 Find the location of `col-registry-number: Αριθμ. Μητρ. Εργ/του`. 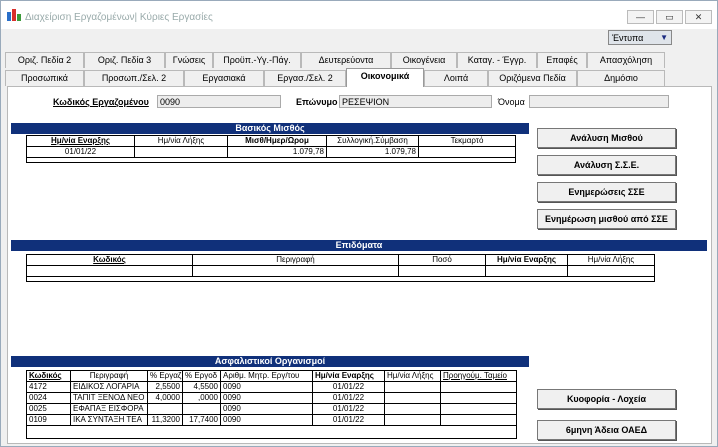

col-registry-number: Αριθμ. Μητρ. Εργ/του is located at coordinates (267, 376).